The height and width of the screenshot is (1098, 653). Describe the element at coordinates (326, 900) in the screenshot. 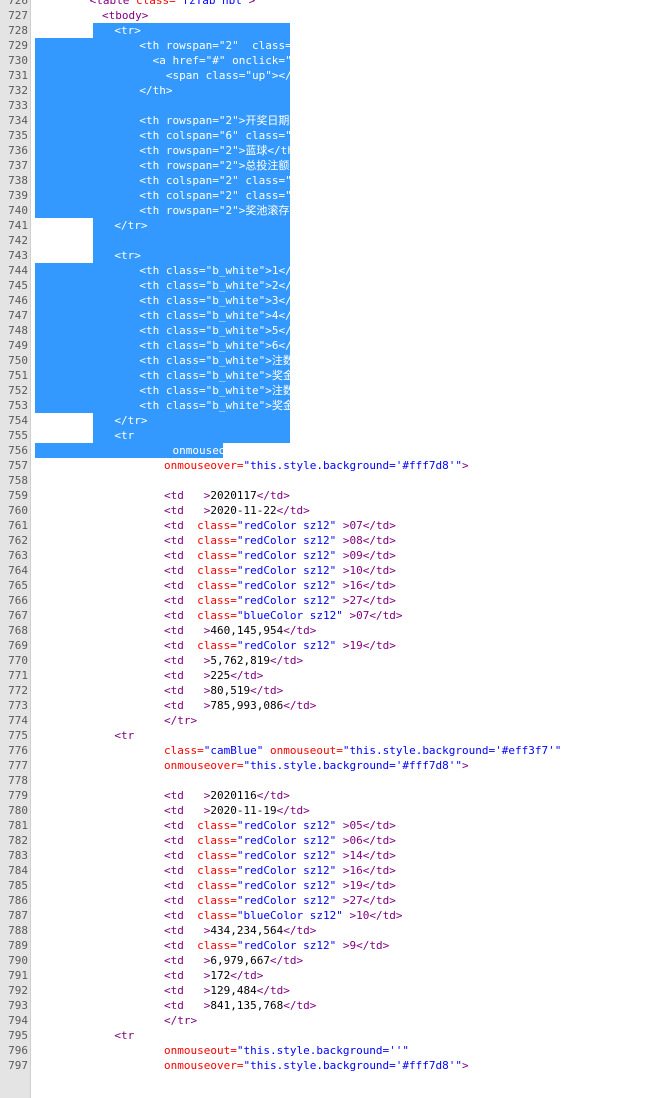

I see `code-line: 786 <td class="redColor sz12" >27</td>` at that location.